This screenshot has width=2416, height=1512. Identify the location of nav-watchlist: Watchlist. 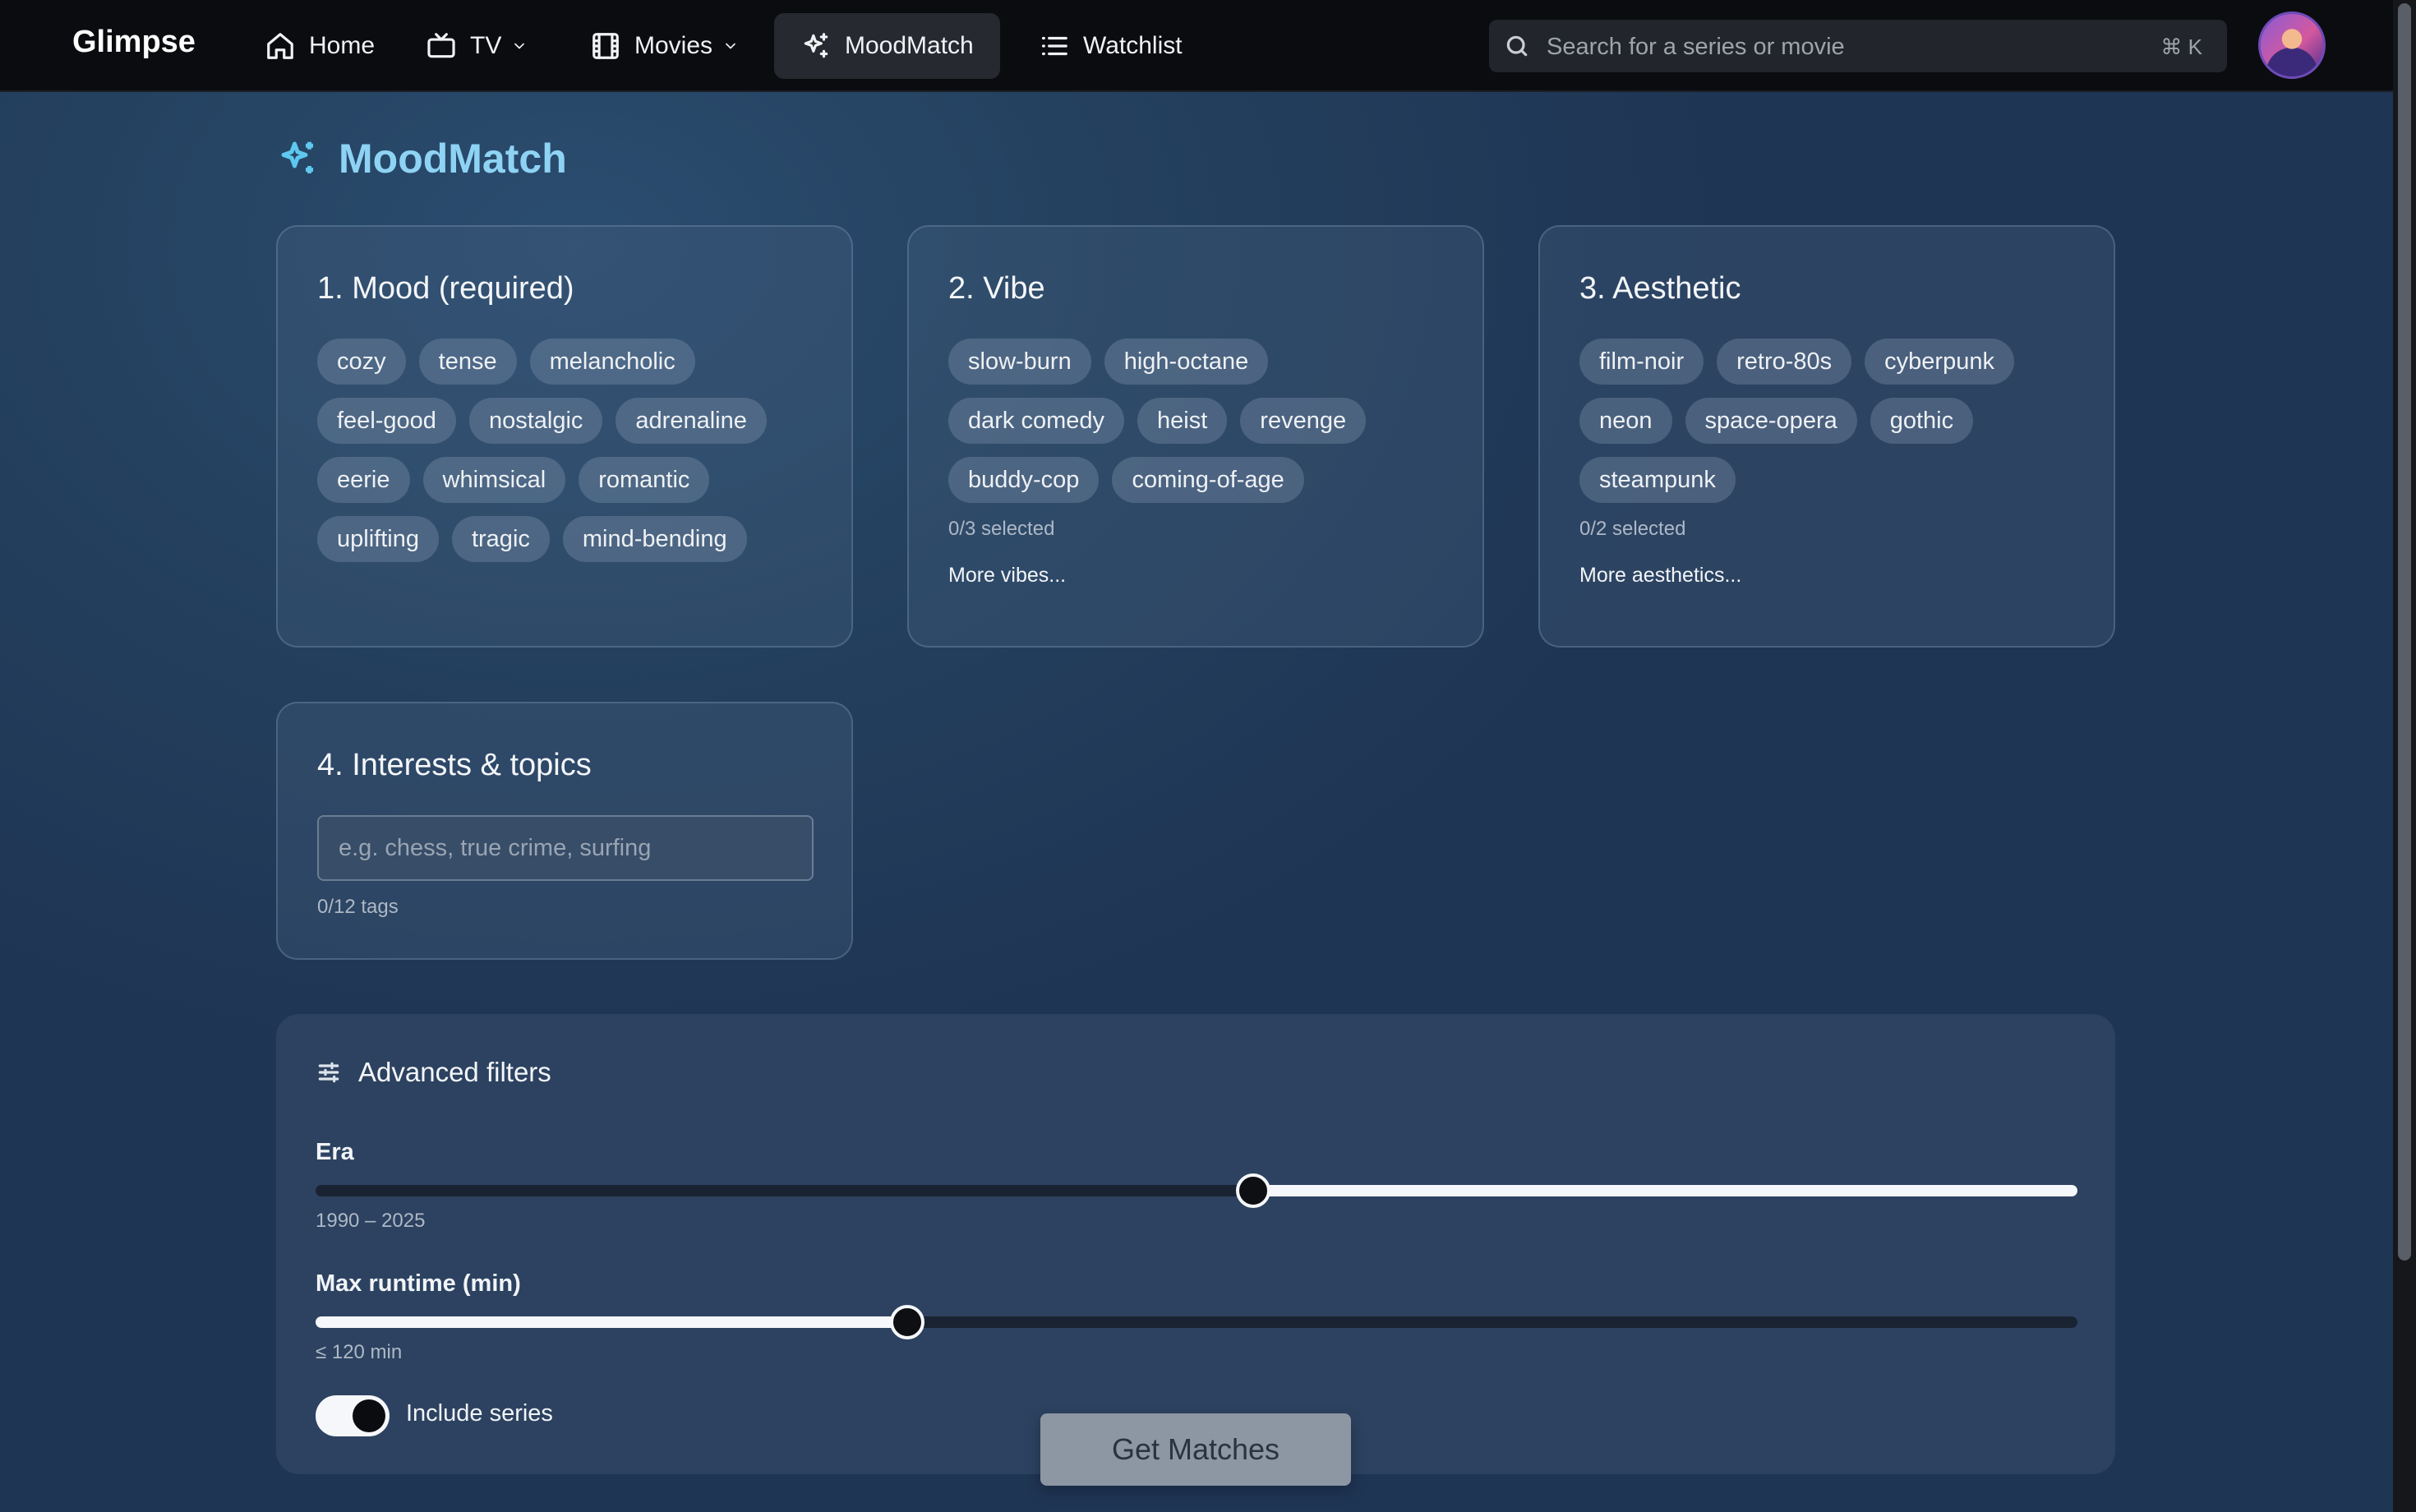
(1110, 46).